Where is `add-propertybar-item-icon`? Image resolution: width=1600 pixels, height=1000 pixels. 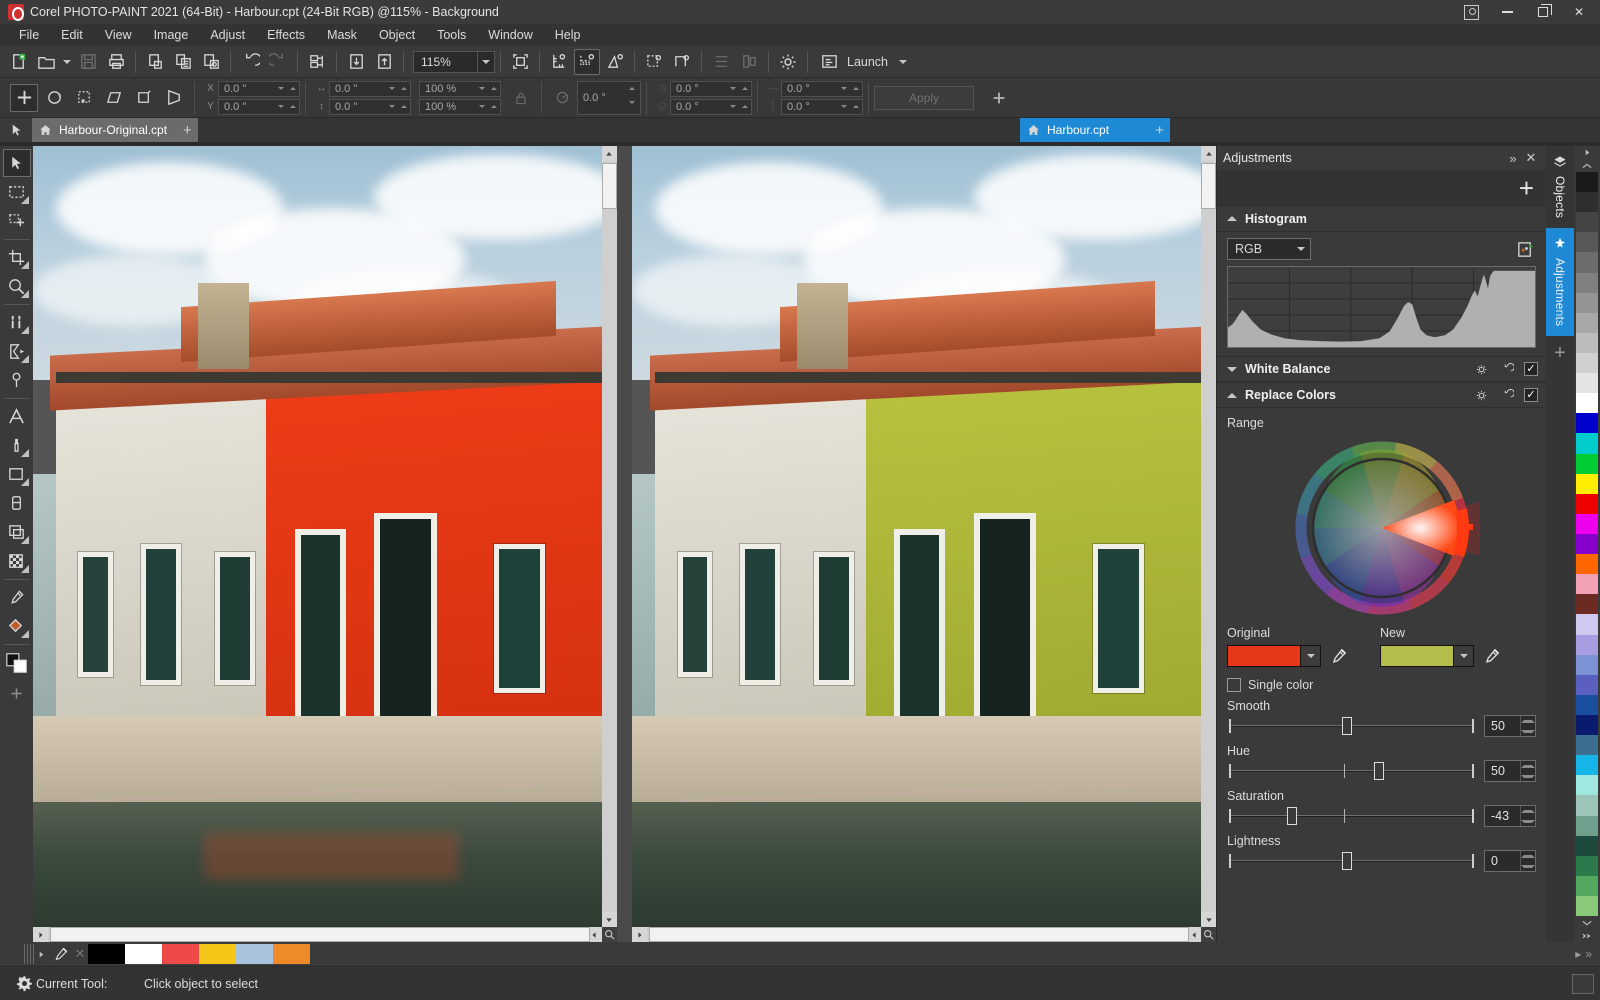 add-propertybar-item-icon is located at coordinates (999, 98).